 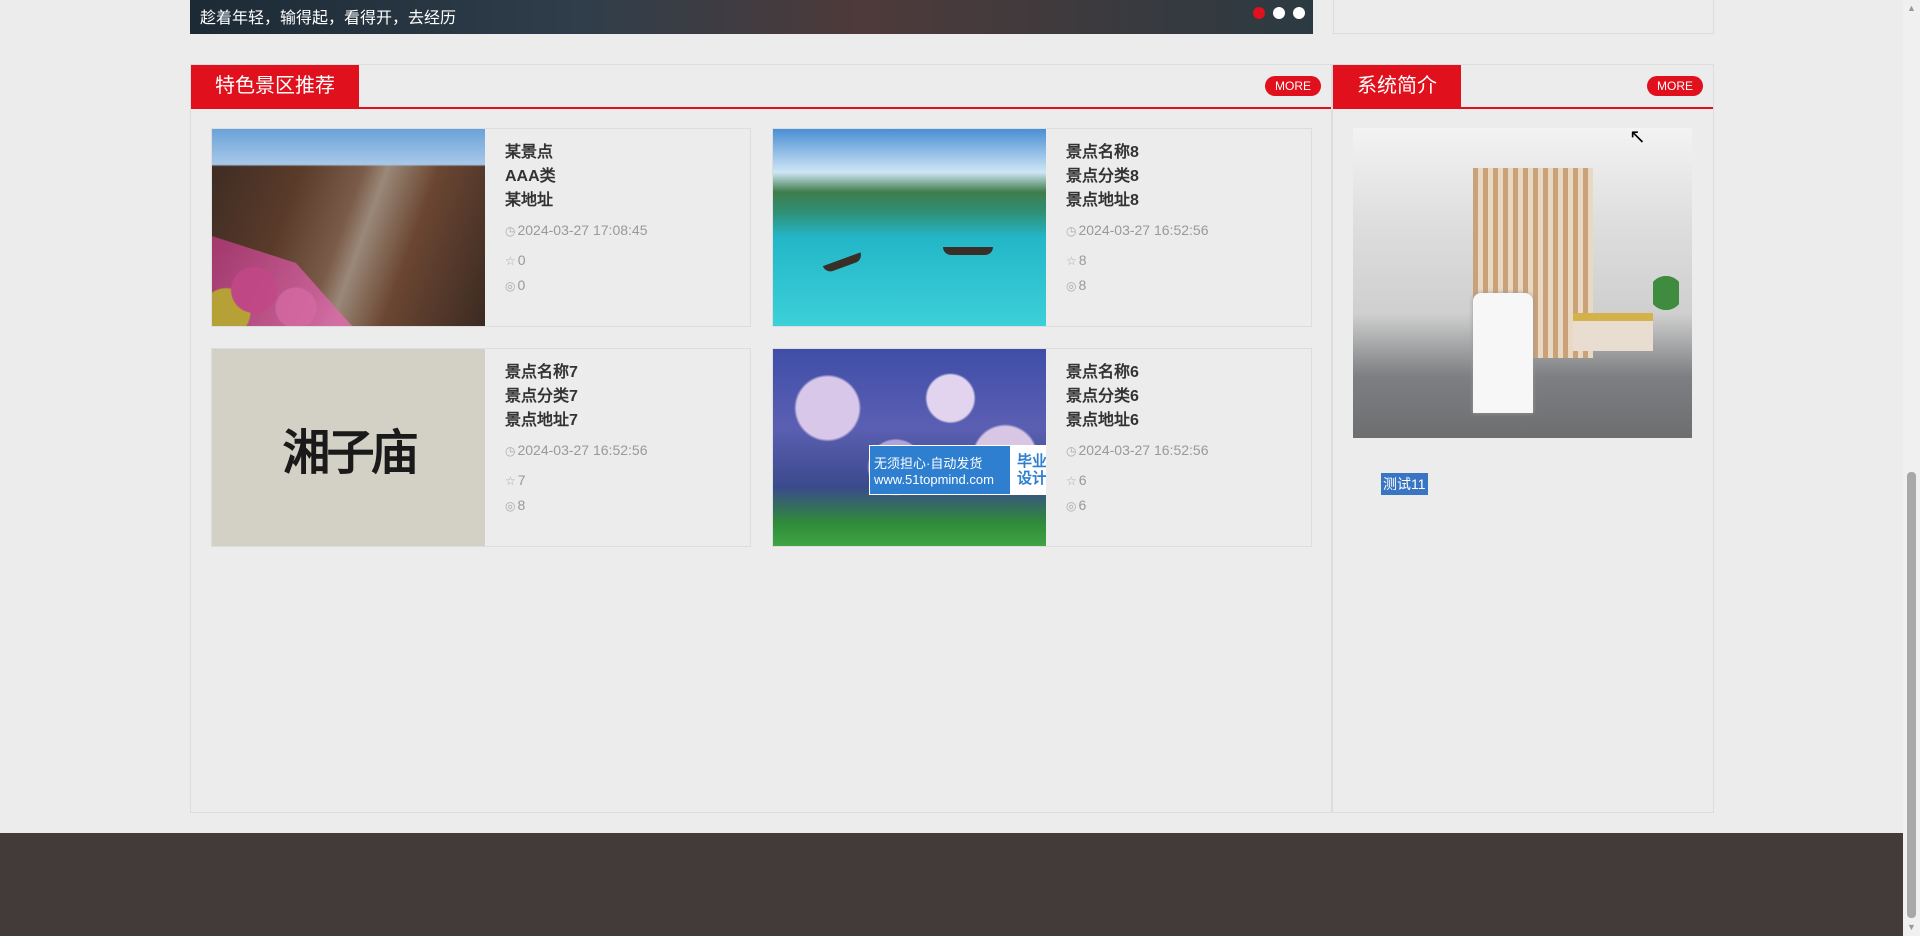 What do you see at coordinates (1186, 153) in the screenshot?
I see `scenic-name: 景点名称8` at bounding box center [1186, 153].